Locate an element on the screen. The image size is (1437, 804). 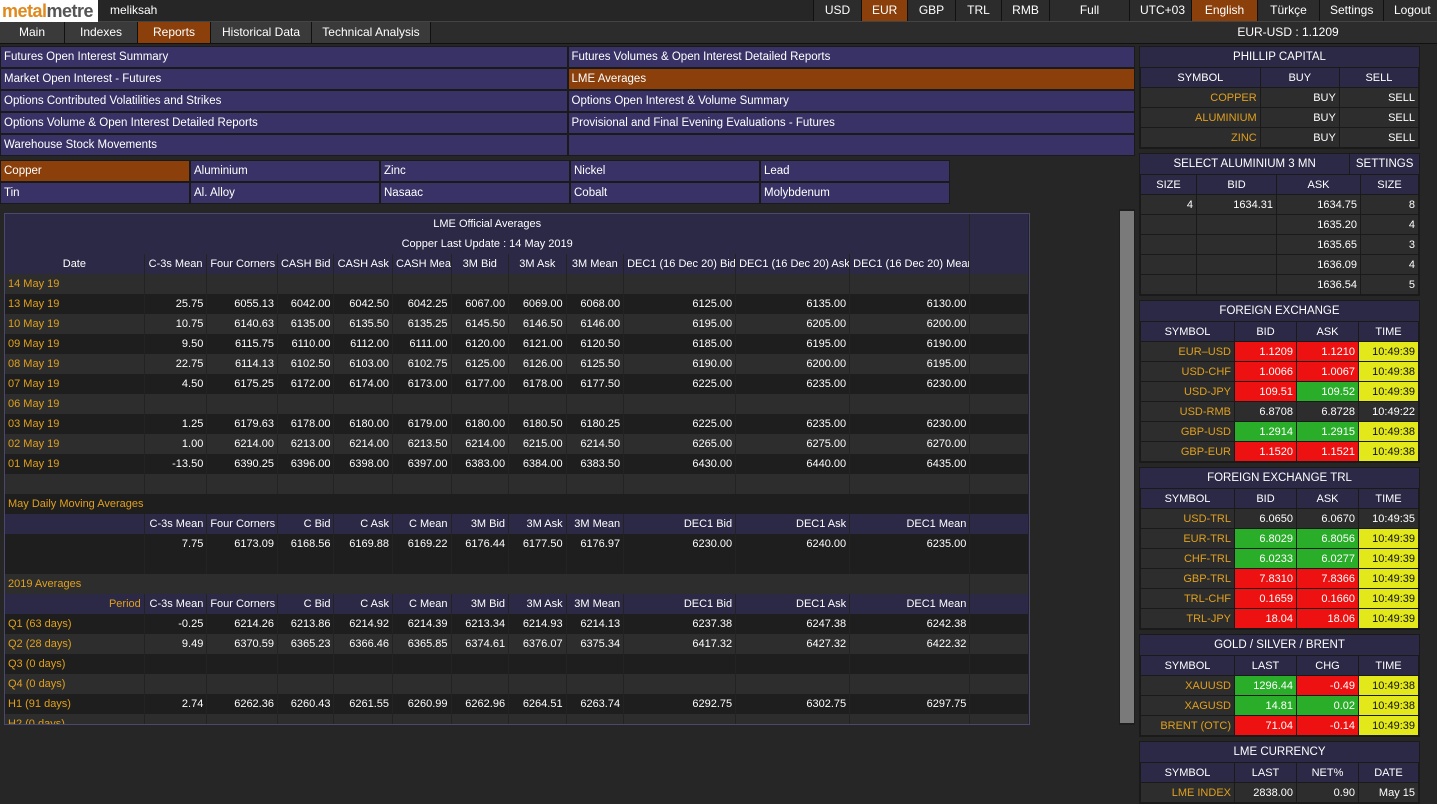
metal-nickel: Nickel is located at coordinates (665, 171).